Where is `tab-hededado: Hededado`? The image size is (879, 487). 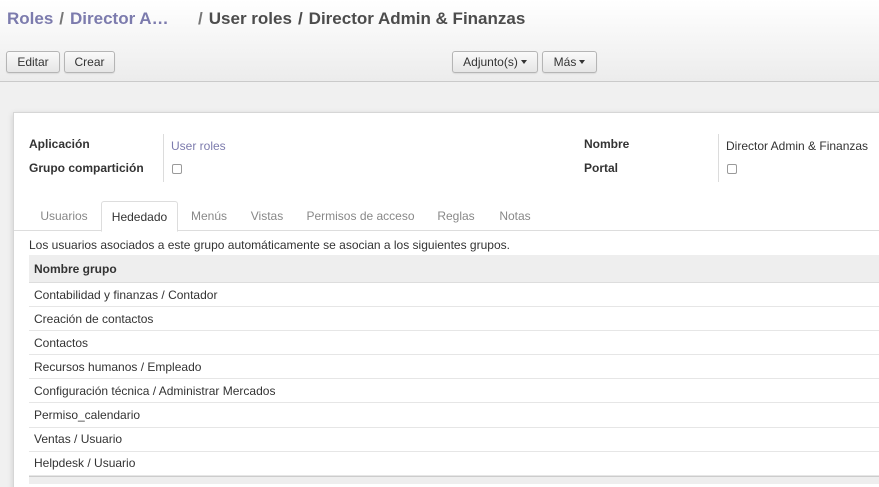 tab-hededado: Hededado is located at coordinates (139, 216).